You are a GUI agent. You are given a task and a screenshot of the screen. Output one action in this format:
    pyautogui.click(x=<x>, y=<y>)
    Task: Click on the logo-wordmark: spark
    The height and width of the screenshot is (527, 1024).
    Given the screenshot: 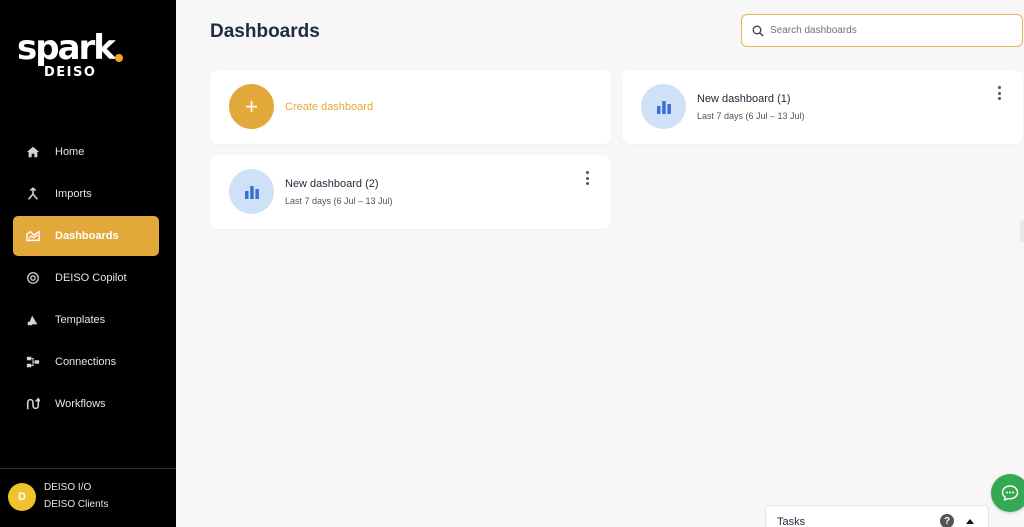 What is the action you would take?
    pyautogui.click(x=66, y=48)
    